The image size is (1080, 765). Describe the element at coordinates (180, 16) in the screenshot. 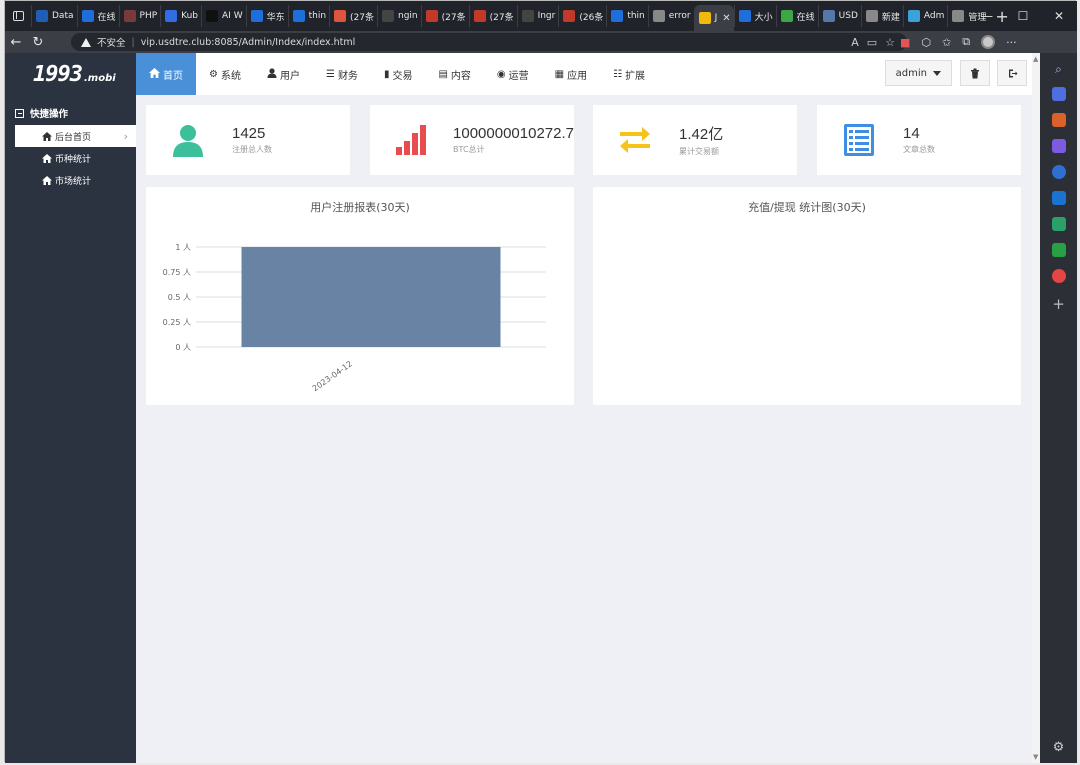

I see `browser-tab: Kub` at that location.